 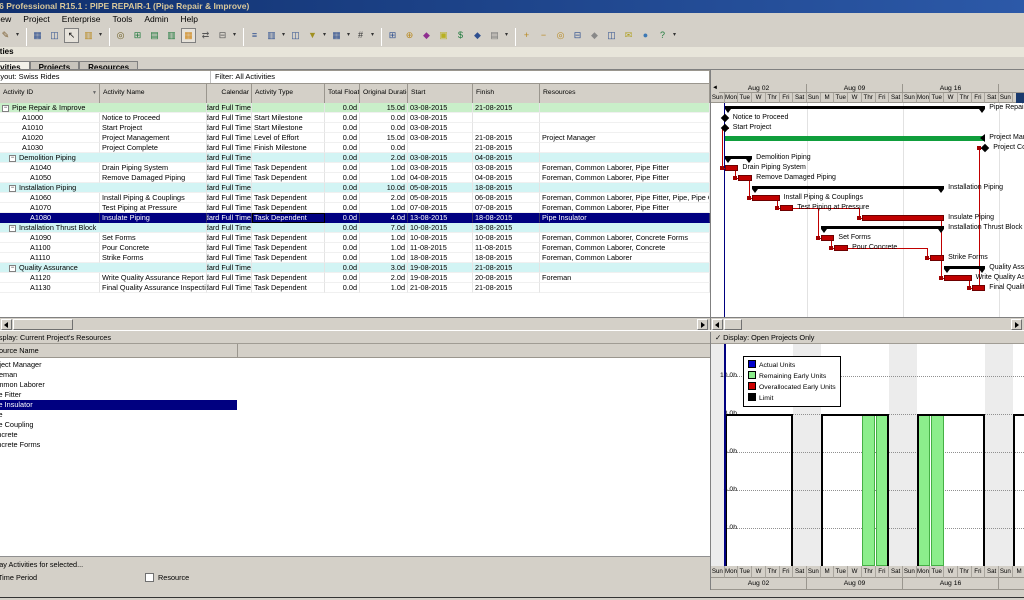 What do you see at coordinates (36, 19) in the screenshot?
I see `menu-project: Project` at bounding box center [36, 19].